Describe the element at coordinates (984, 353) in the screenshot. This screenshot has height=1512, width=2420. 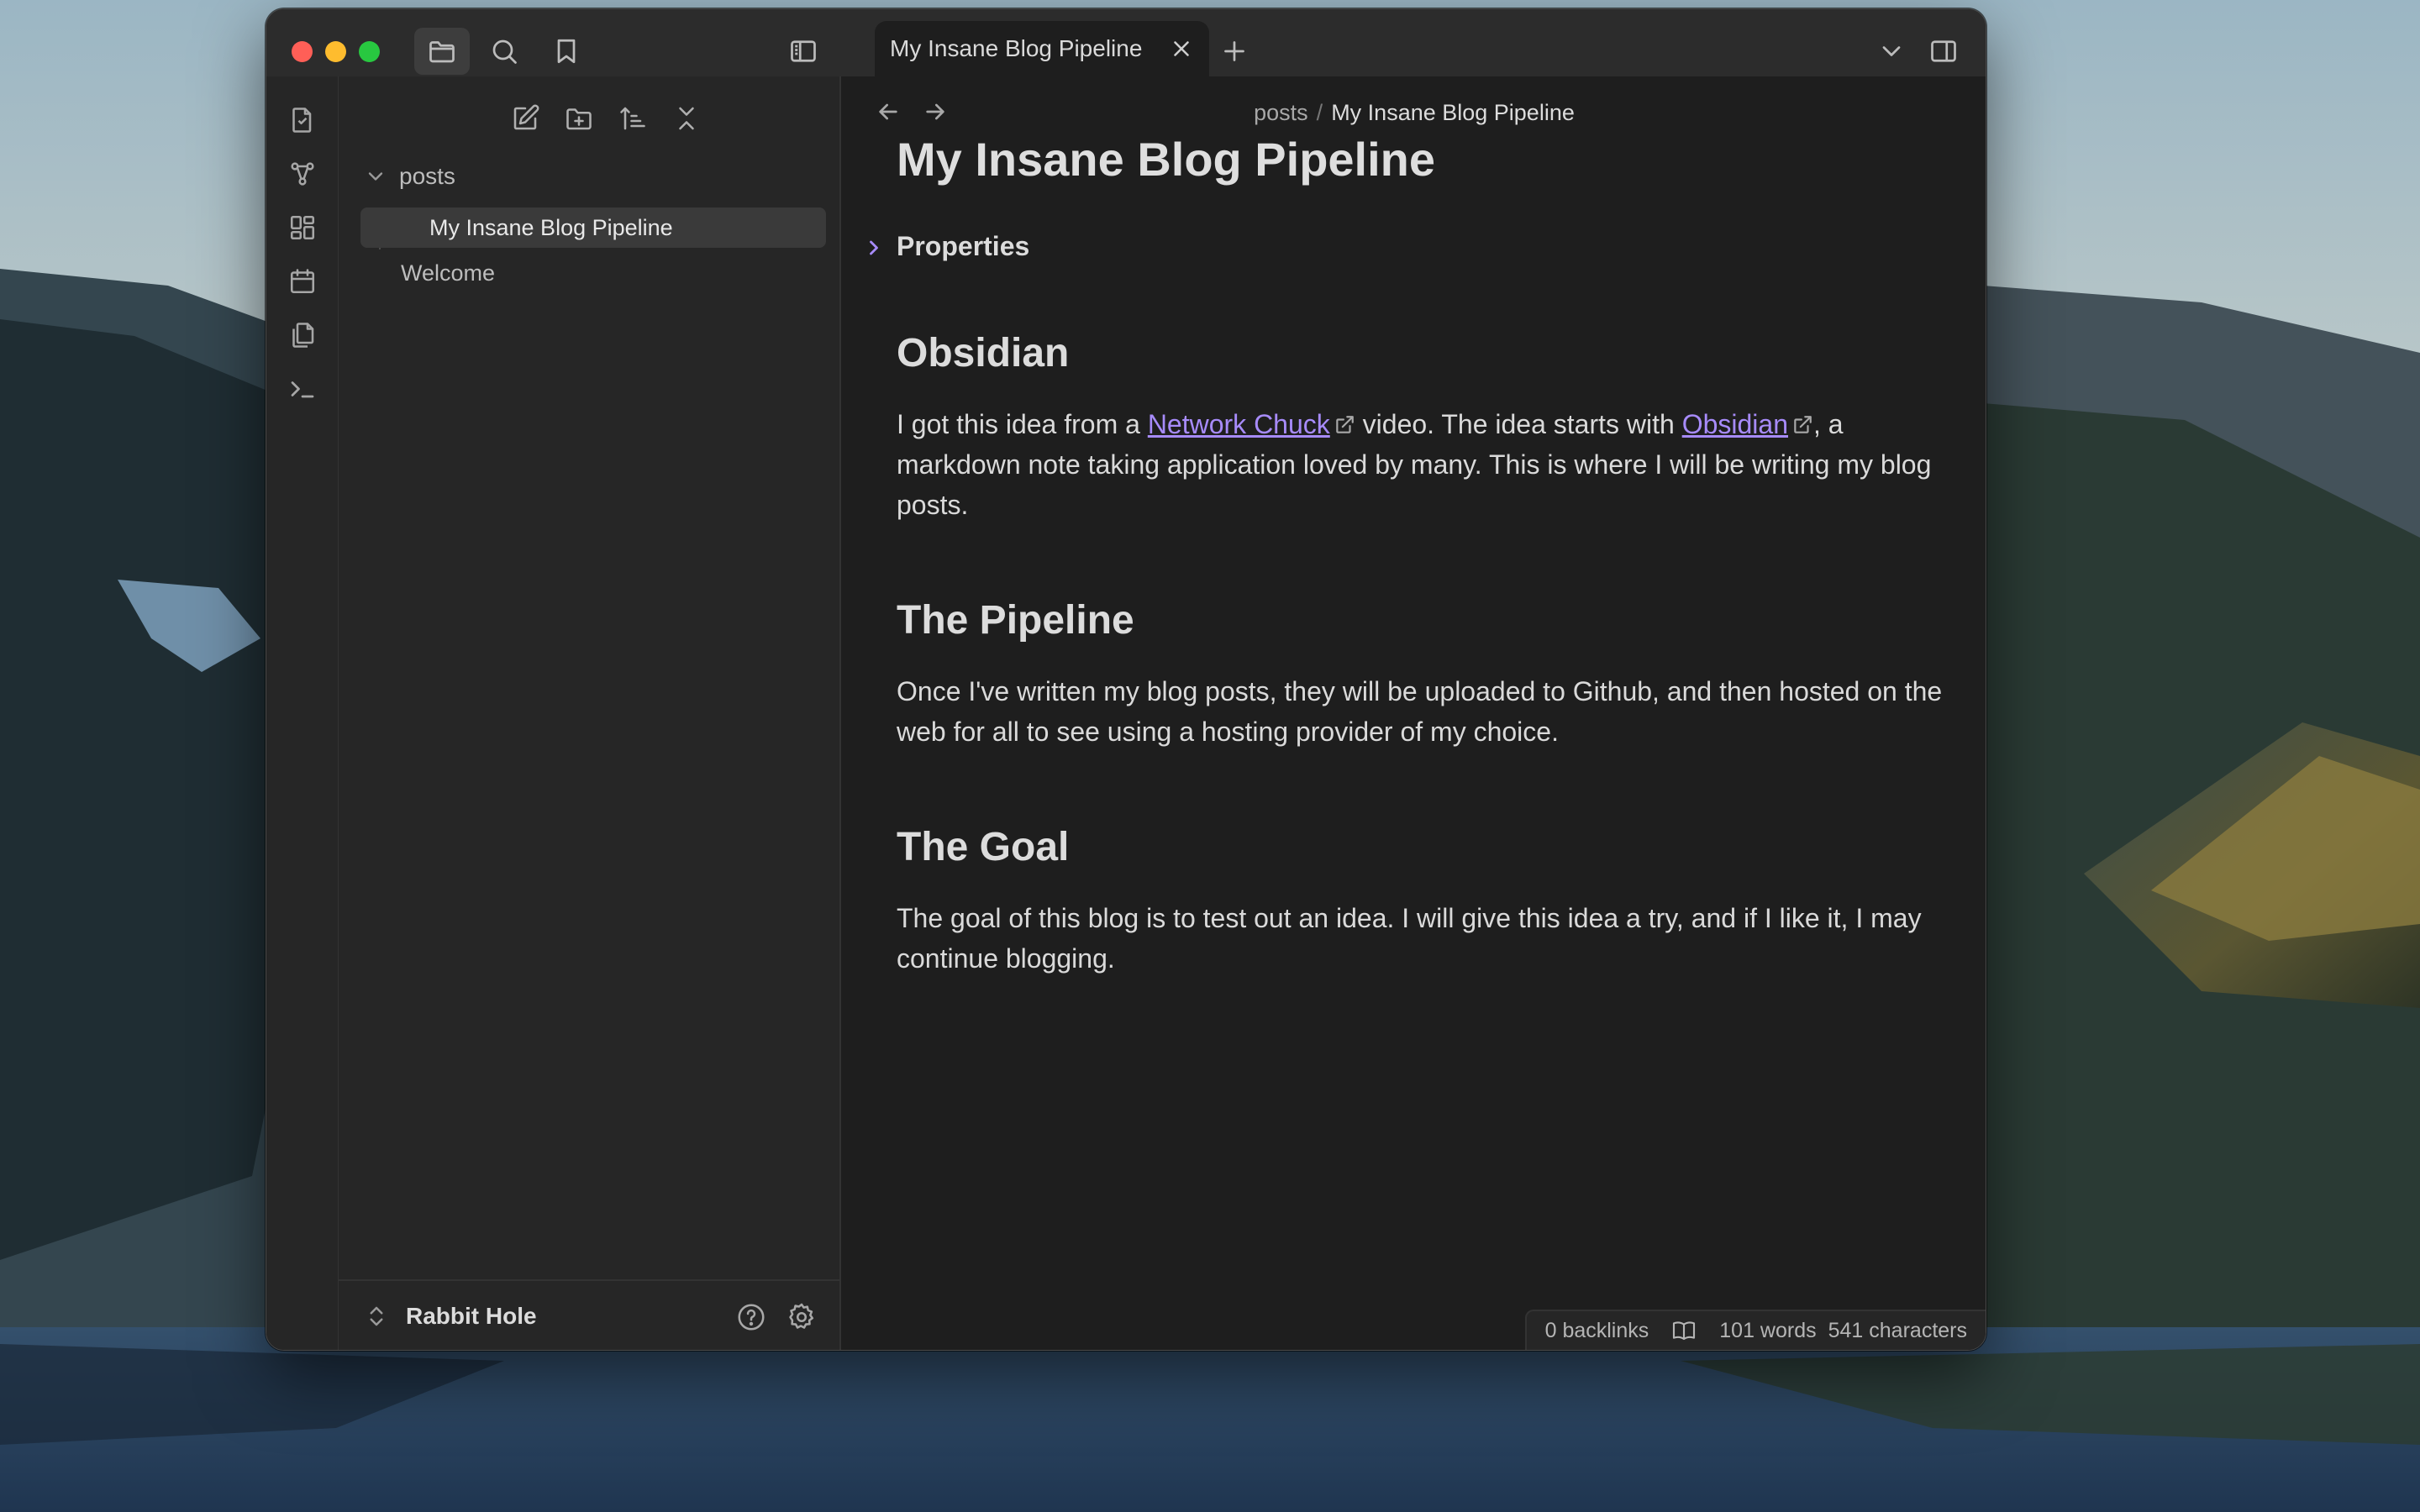
I see `heading-obsidian: Obsidian` at that location.